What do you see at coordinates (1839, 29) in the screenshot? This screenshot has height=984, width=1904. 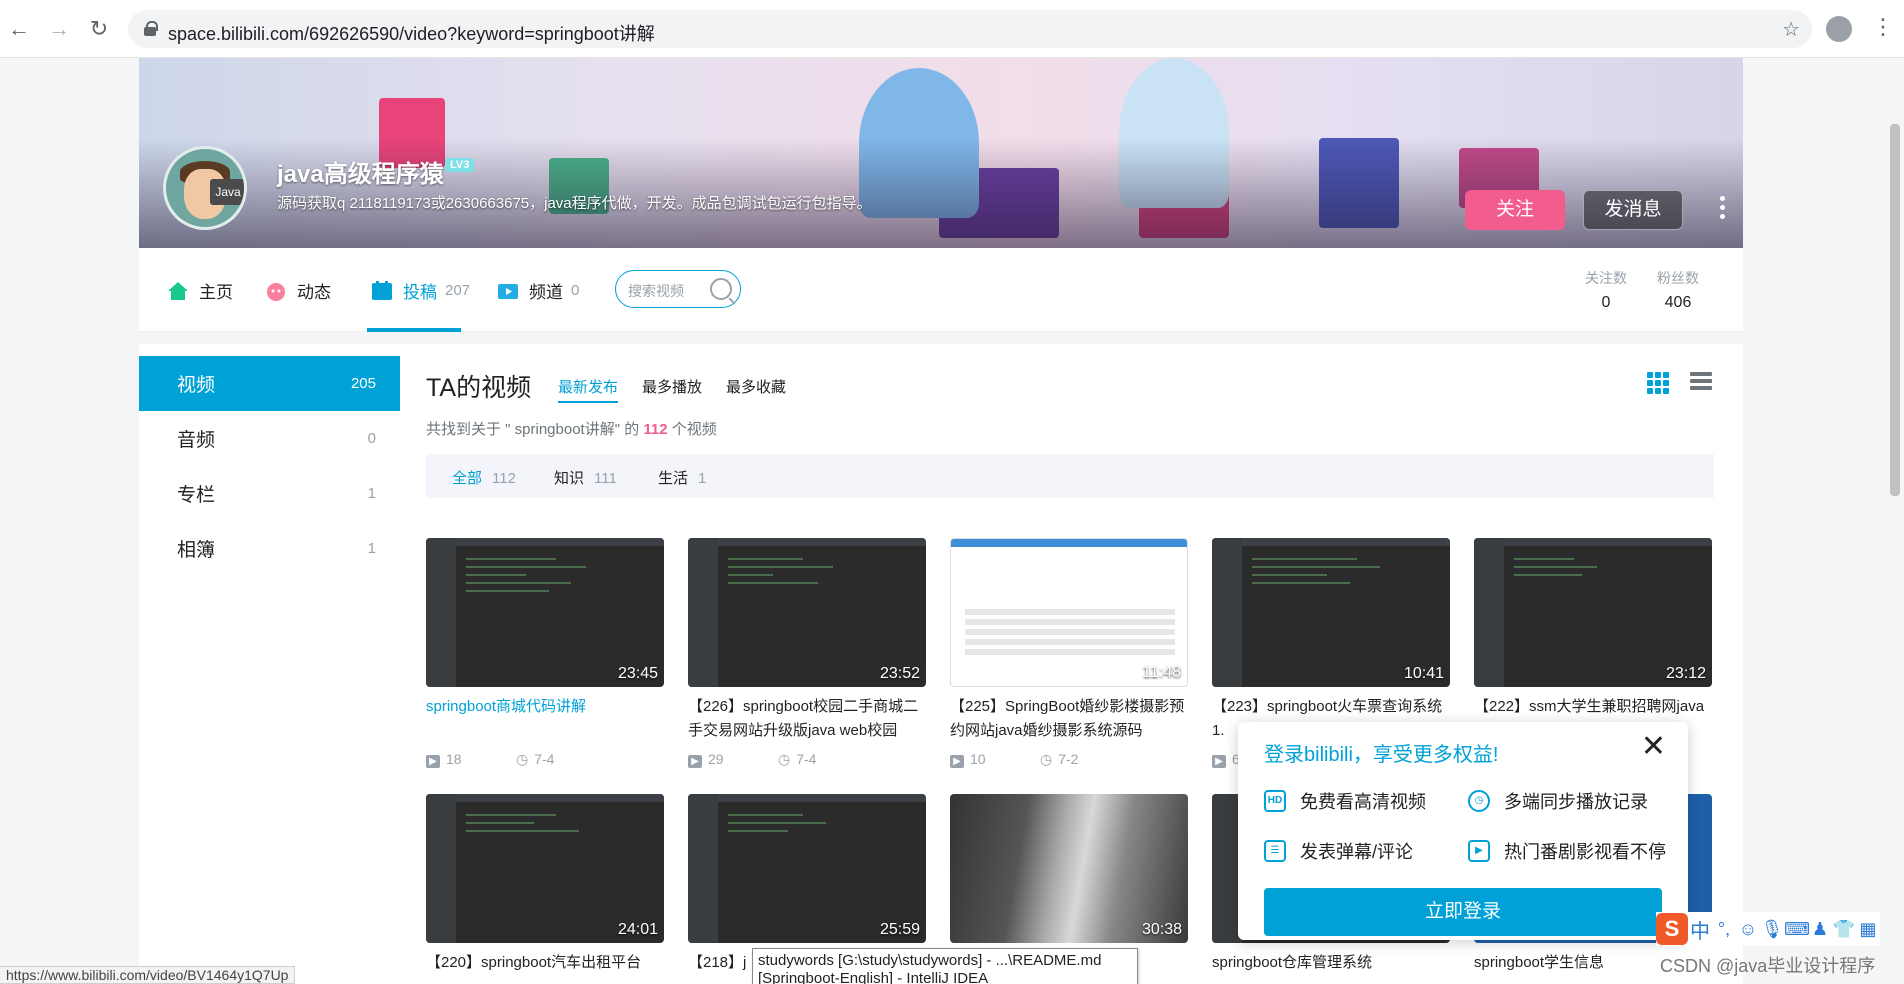 I see `profile-icon` at bounding box center [1839, 29].